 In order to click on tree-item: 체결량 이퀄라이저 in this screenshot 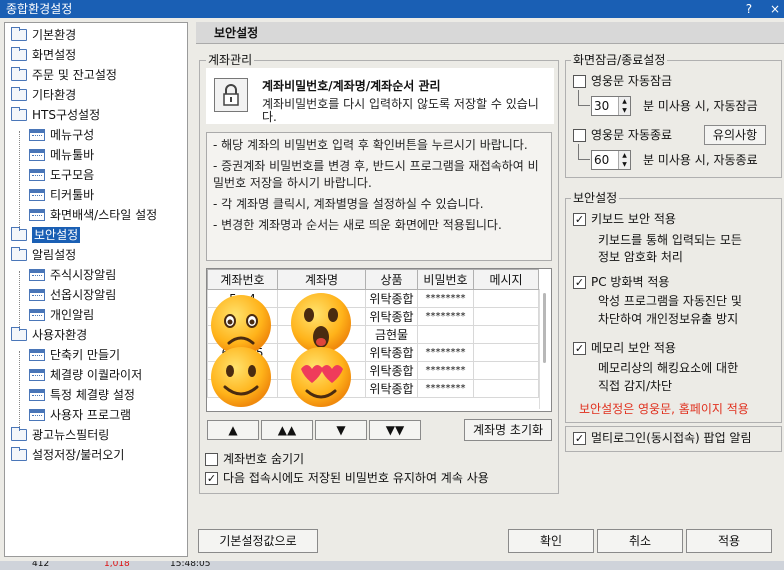, I will do `click(85, 375)`.